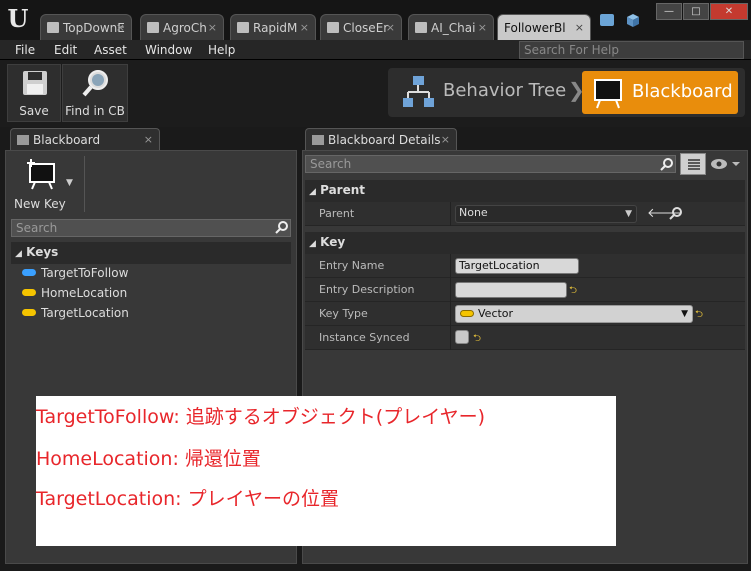 Image resolution: width=751 pixels, height=571 pixels. Describe the element at coordinates (86, 27) in the screenshot. I see `tab-topdown: TopDownE ×` at that location.